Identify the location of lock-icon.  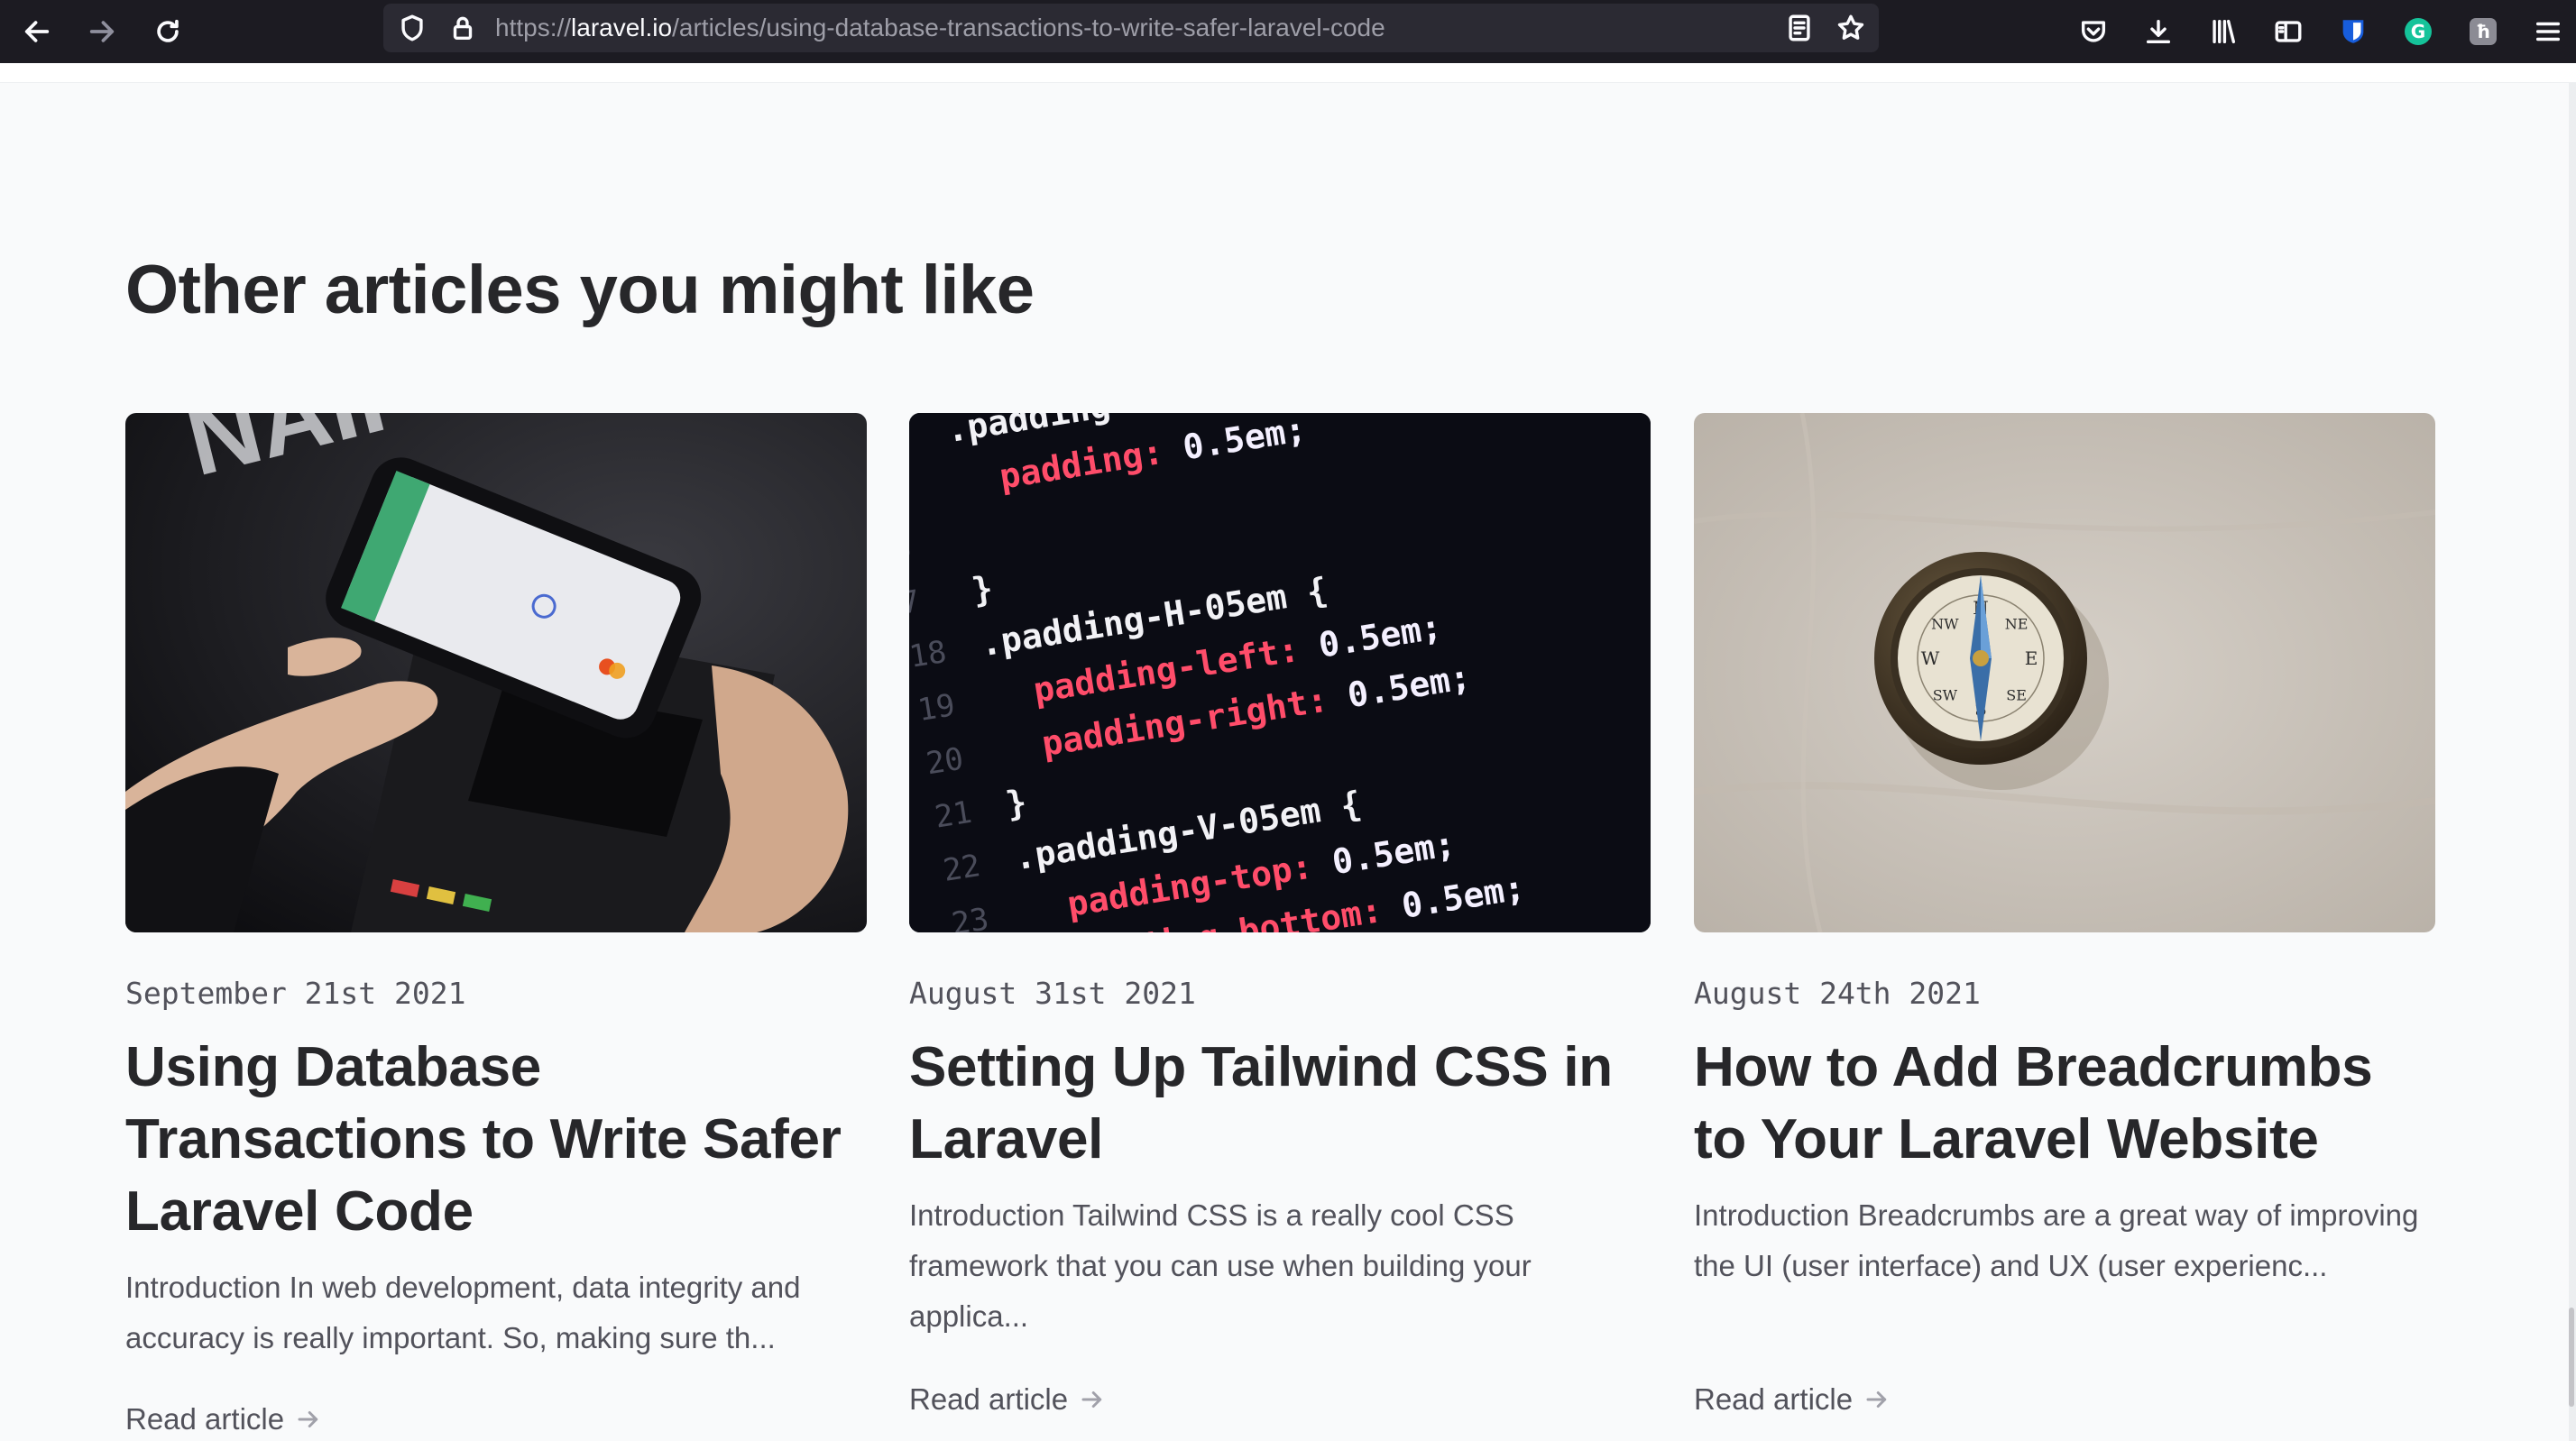
(462, 28).